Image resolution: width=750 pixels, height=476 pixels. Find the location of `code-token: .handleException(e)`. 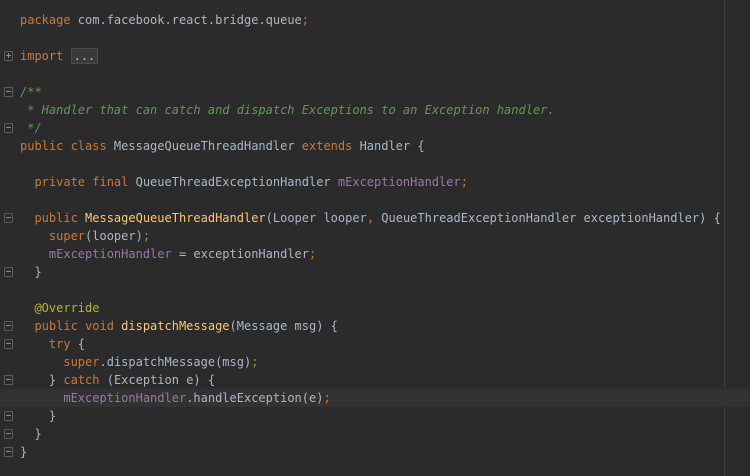

code-token: .handleException(e) is located at coordinates (255, 398).